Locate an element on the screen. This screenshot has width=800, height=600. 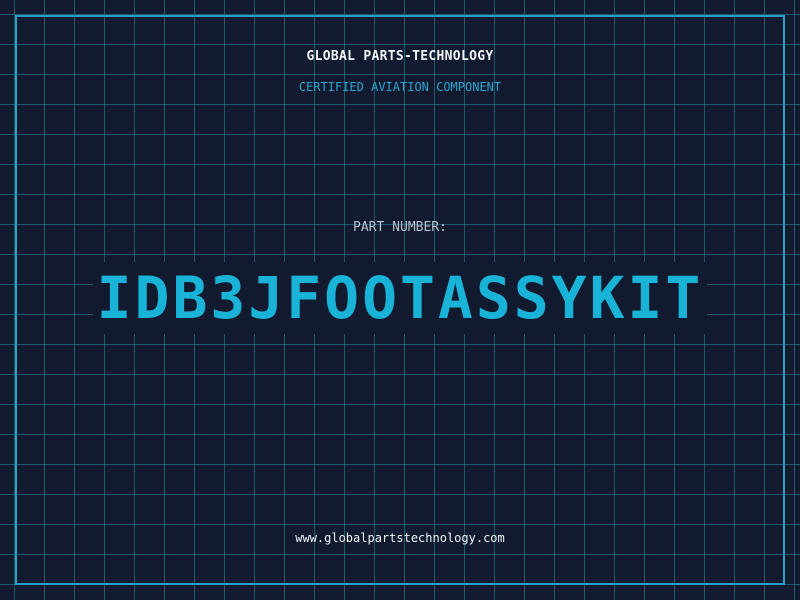
part-number-container: IDB3JFOOTASSYKIT is located at coordinates (400, 298).